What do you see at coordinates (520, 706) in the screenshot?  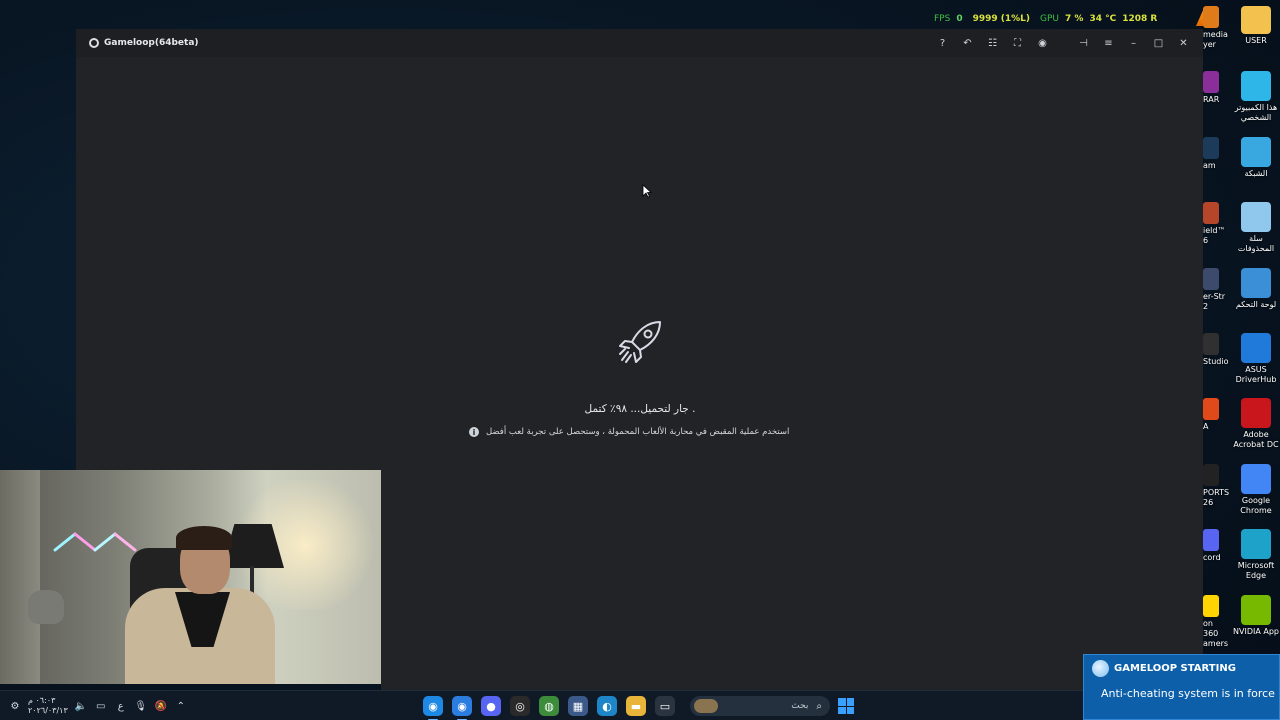 I see `obs-app-icon: ◎` at bounding box center [520, 706].